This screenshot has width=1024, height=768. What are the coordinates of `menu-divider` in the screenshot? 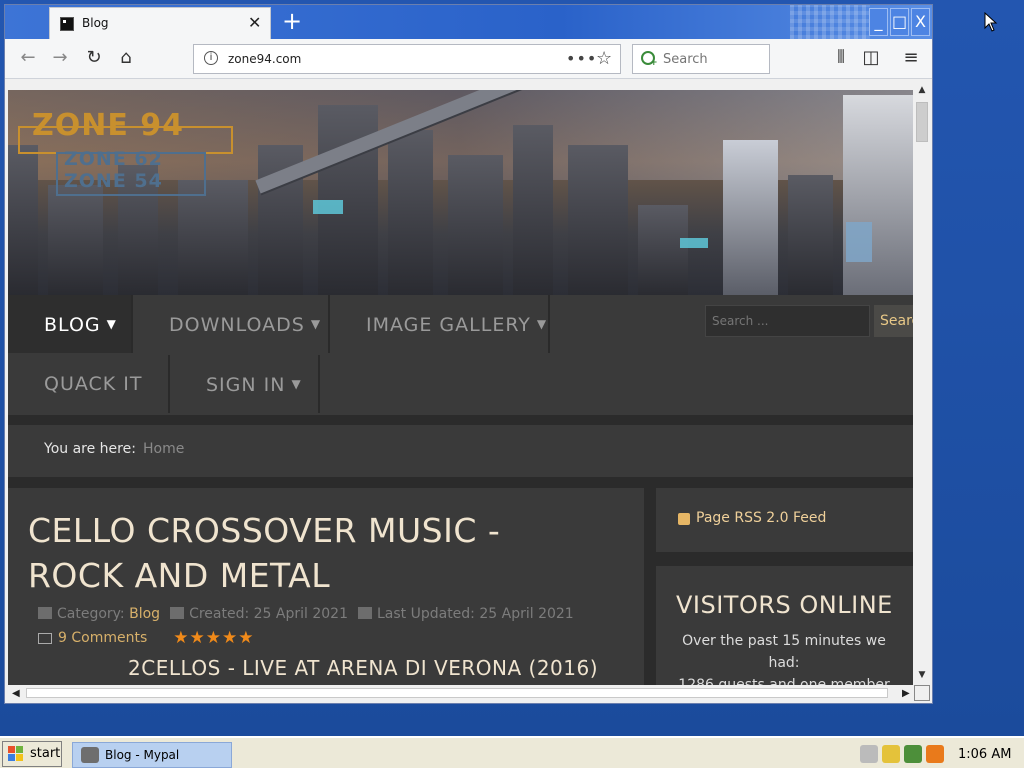 It's located at (549, 324).